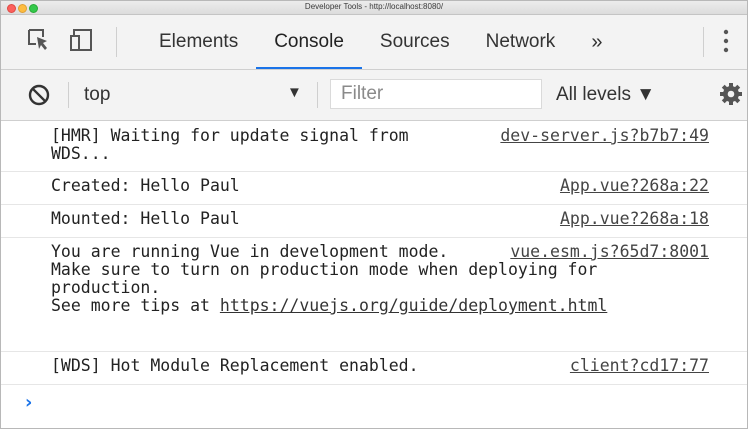  Describe the element at coordinates (374, 221) in the screenshot. I see `console-message: Mounted: Hello Paul App.vue?268a:18` at that location.